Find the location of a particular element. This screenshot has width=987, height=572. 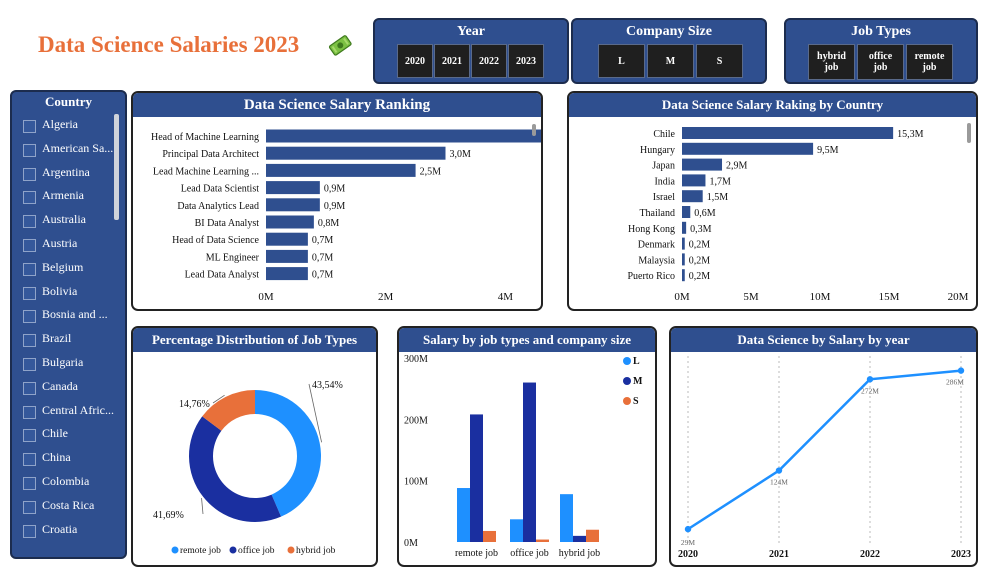

bar-office-job-l is located at coordinates (516, 530).